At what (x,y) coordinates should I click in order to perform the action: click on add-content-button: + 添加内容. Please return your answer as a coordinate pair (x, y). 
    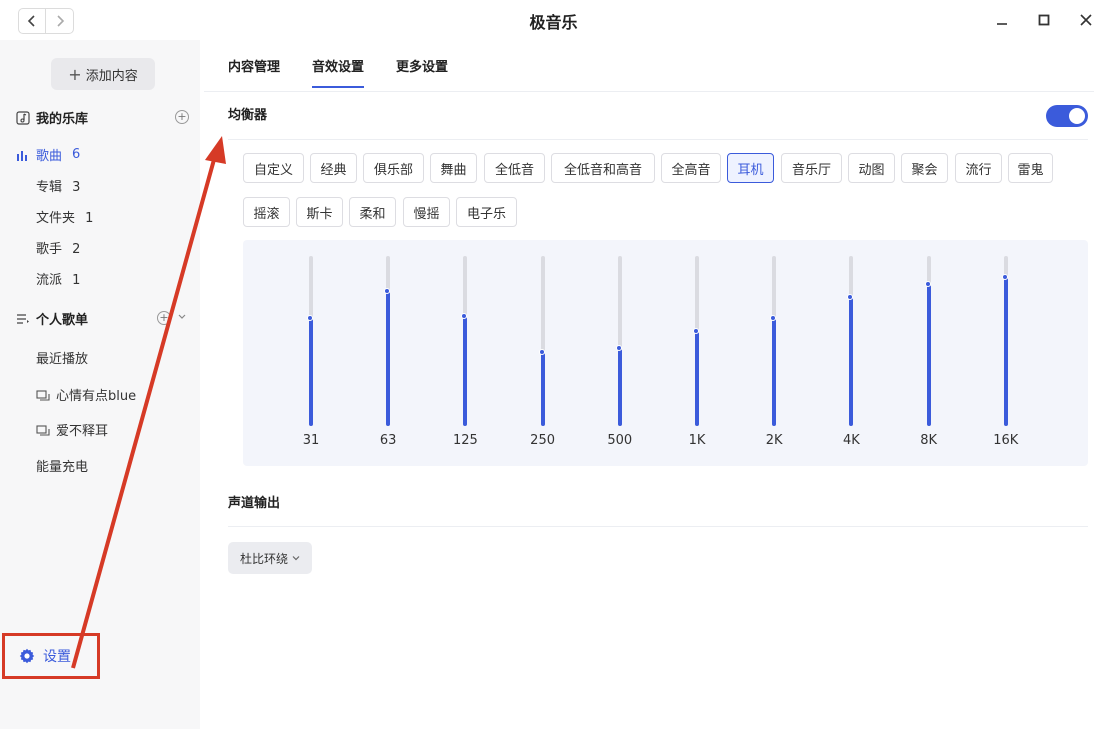
    Looking at the image, I should click on (103, 74).